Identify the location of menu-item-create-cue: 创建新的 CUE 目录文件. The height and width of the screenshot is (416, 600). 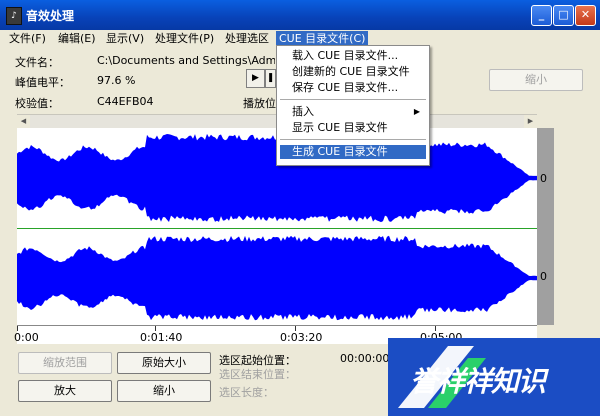
(353, 72).